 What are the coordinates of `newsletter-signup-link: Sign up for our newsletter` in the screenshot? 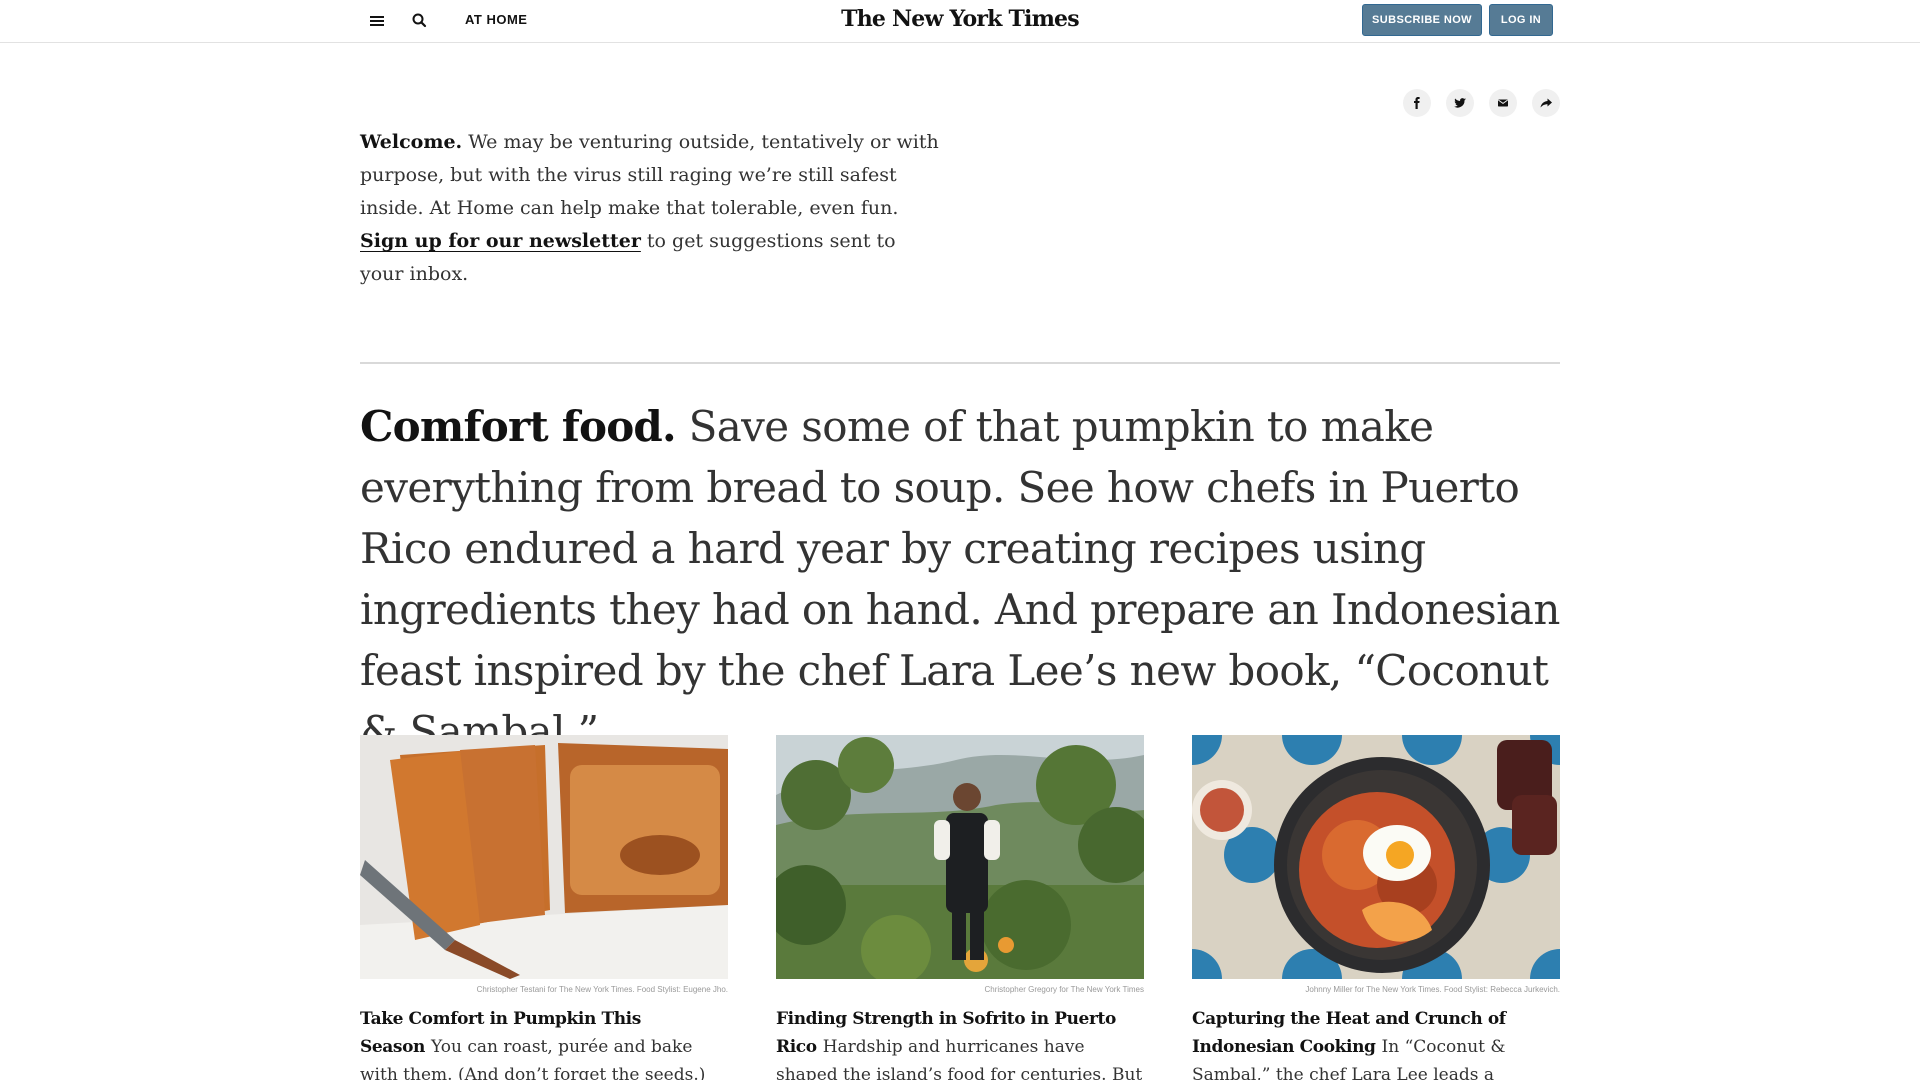 It's located at (500, 241).